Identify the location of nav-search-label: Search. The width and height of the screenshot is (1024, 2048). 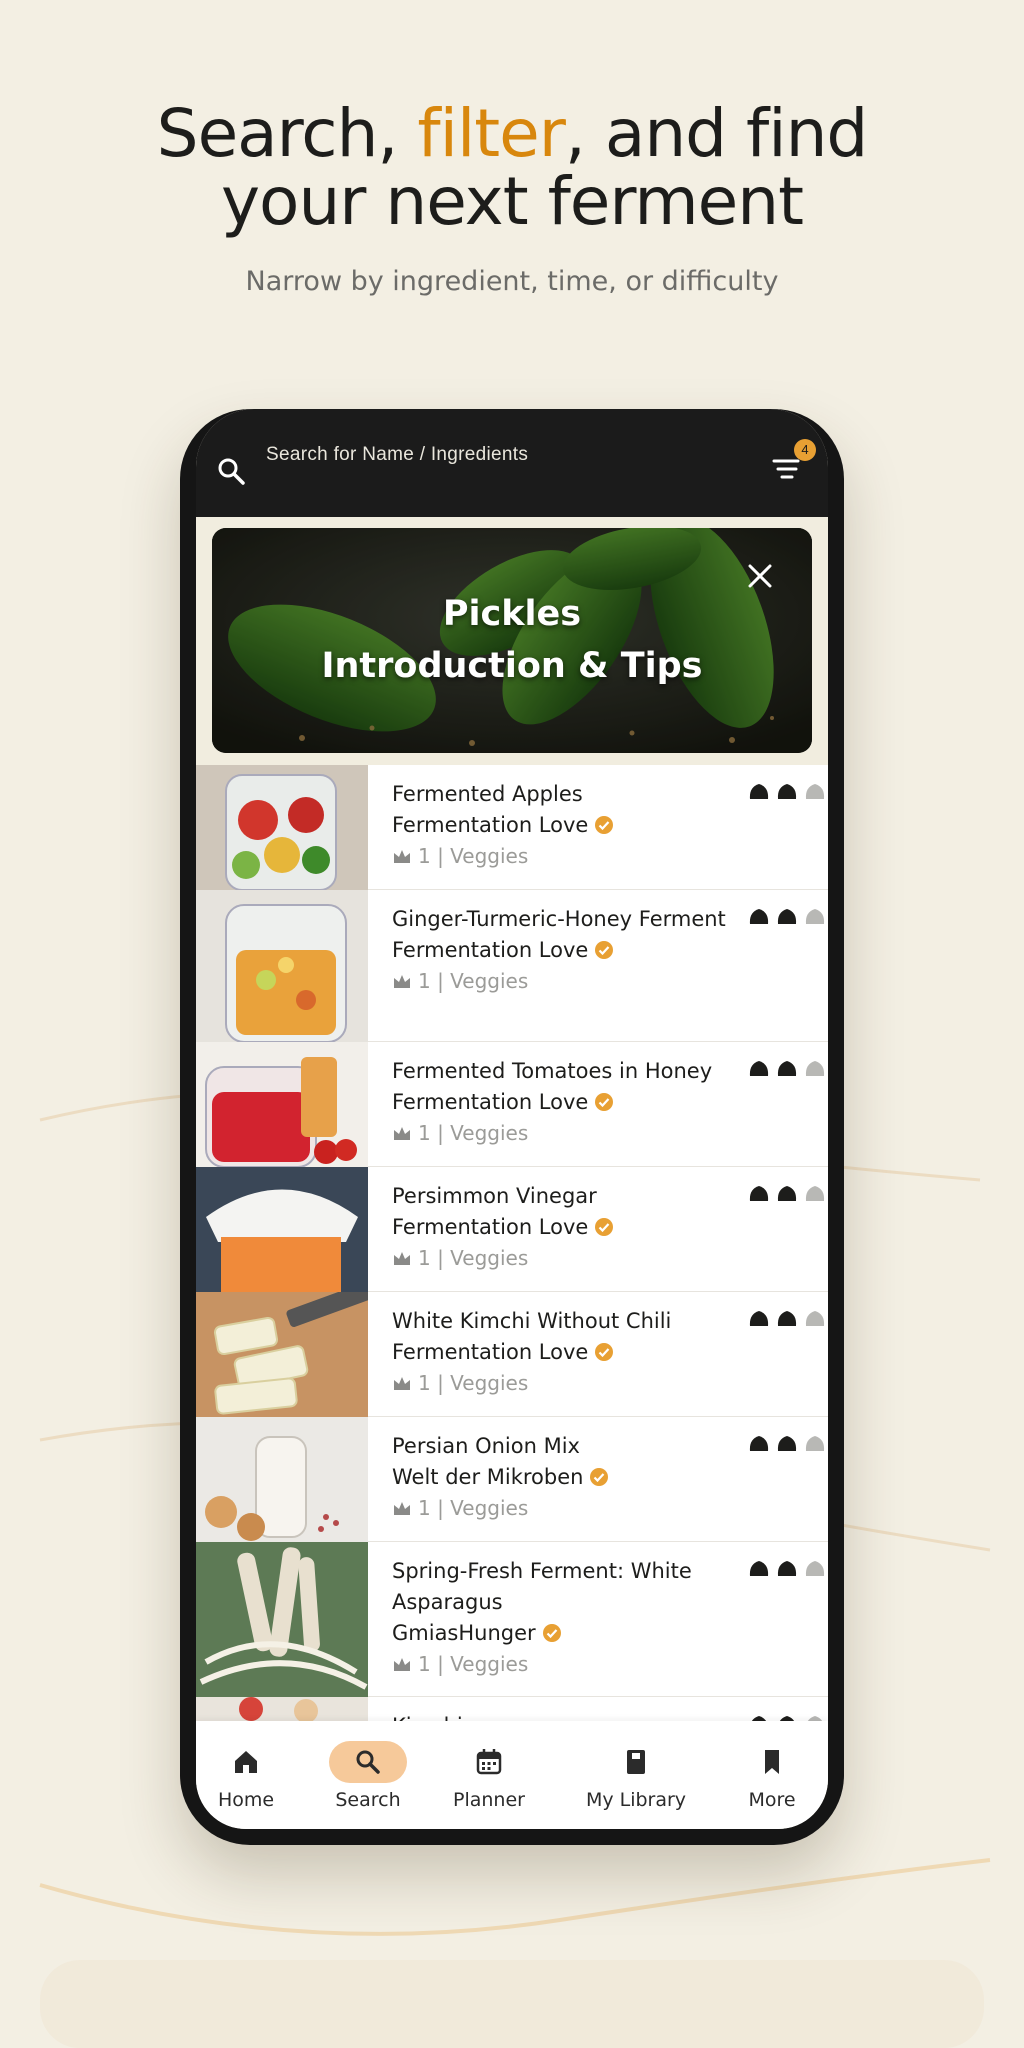
(368, 1800).